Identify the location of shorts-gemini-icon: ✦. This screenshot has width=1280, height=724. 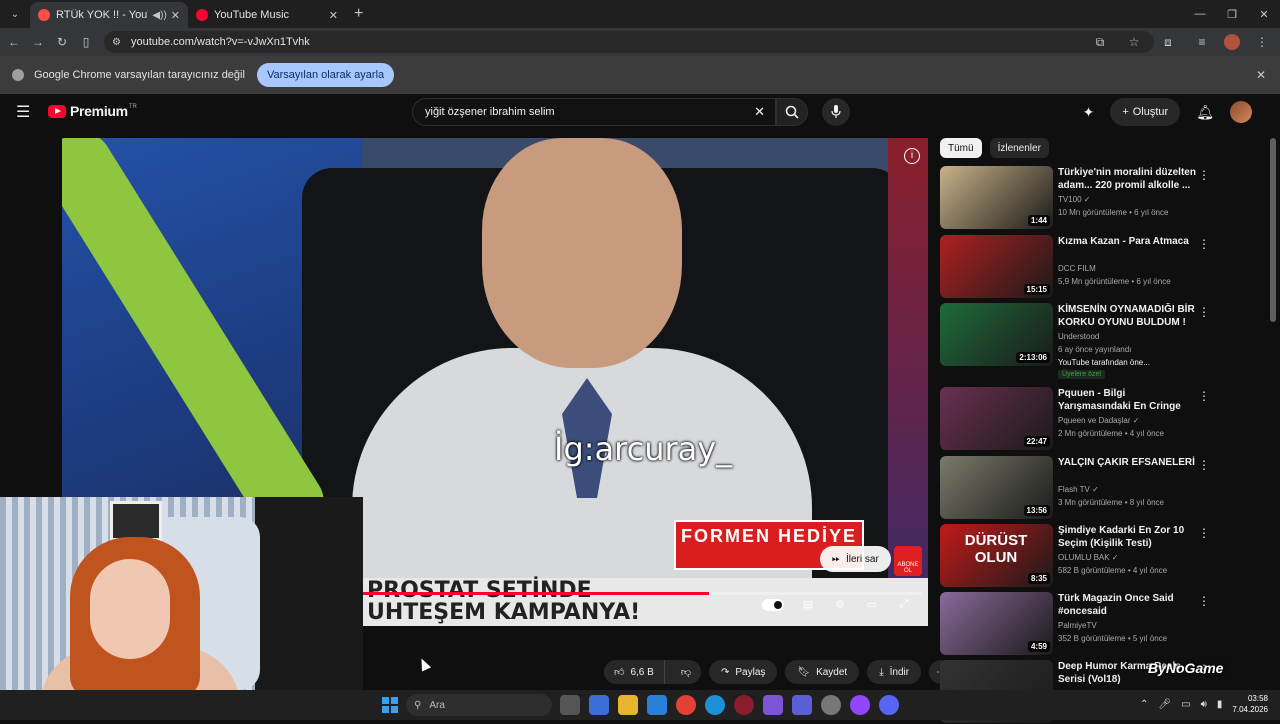
(1089, 112).